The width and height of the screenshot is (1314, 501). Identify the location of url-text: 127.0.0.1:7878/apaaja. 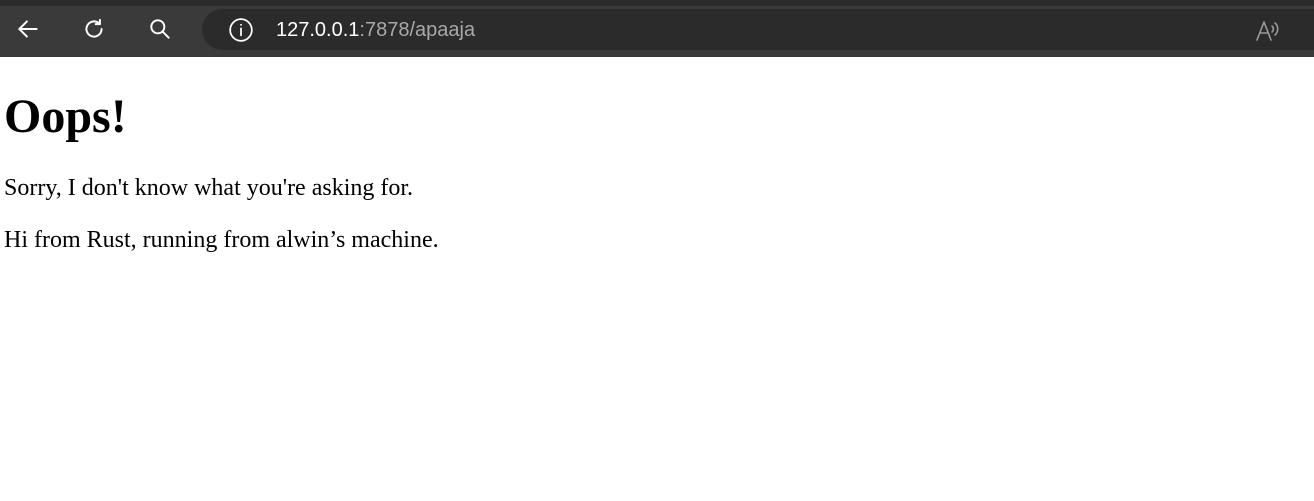
(375, 30).